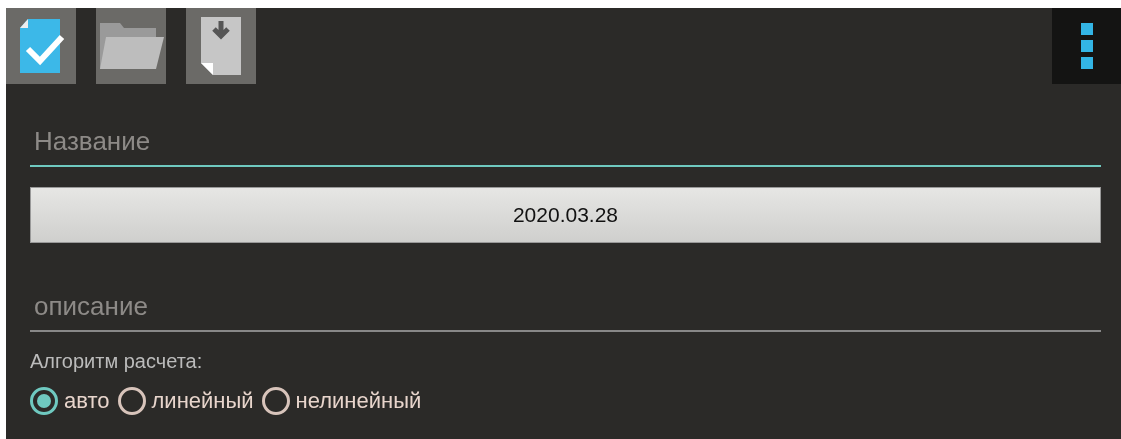  I want to click on menu-button, so click(1086, 46).